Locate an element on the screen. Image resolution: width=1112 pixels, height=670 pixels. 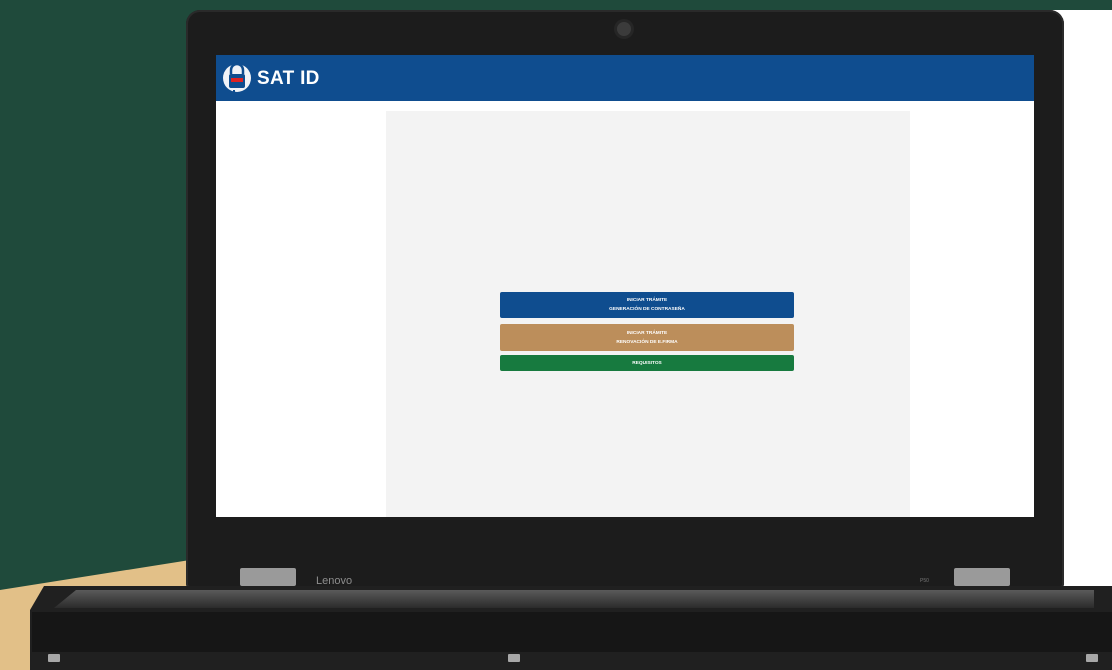
start-password-generation-button: INICIAR TRÁMITE GENERACIÓN DE CONTRASEÑA is located at coordinates (647, 305).